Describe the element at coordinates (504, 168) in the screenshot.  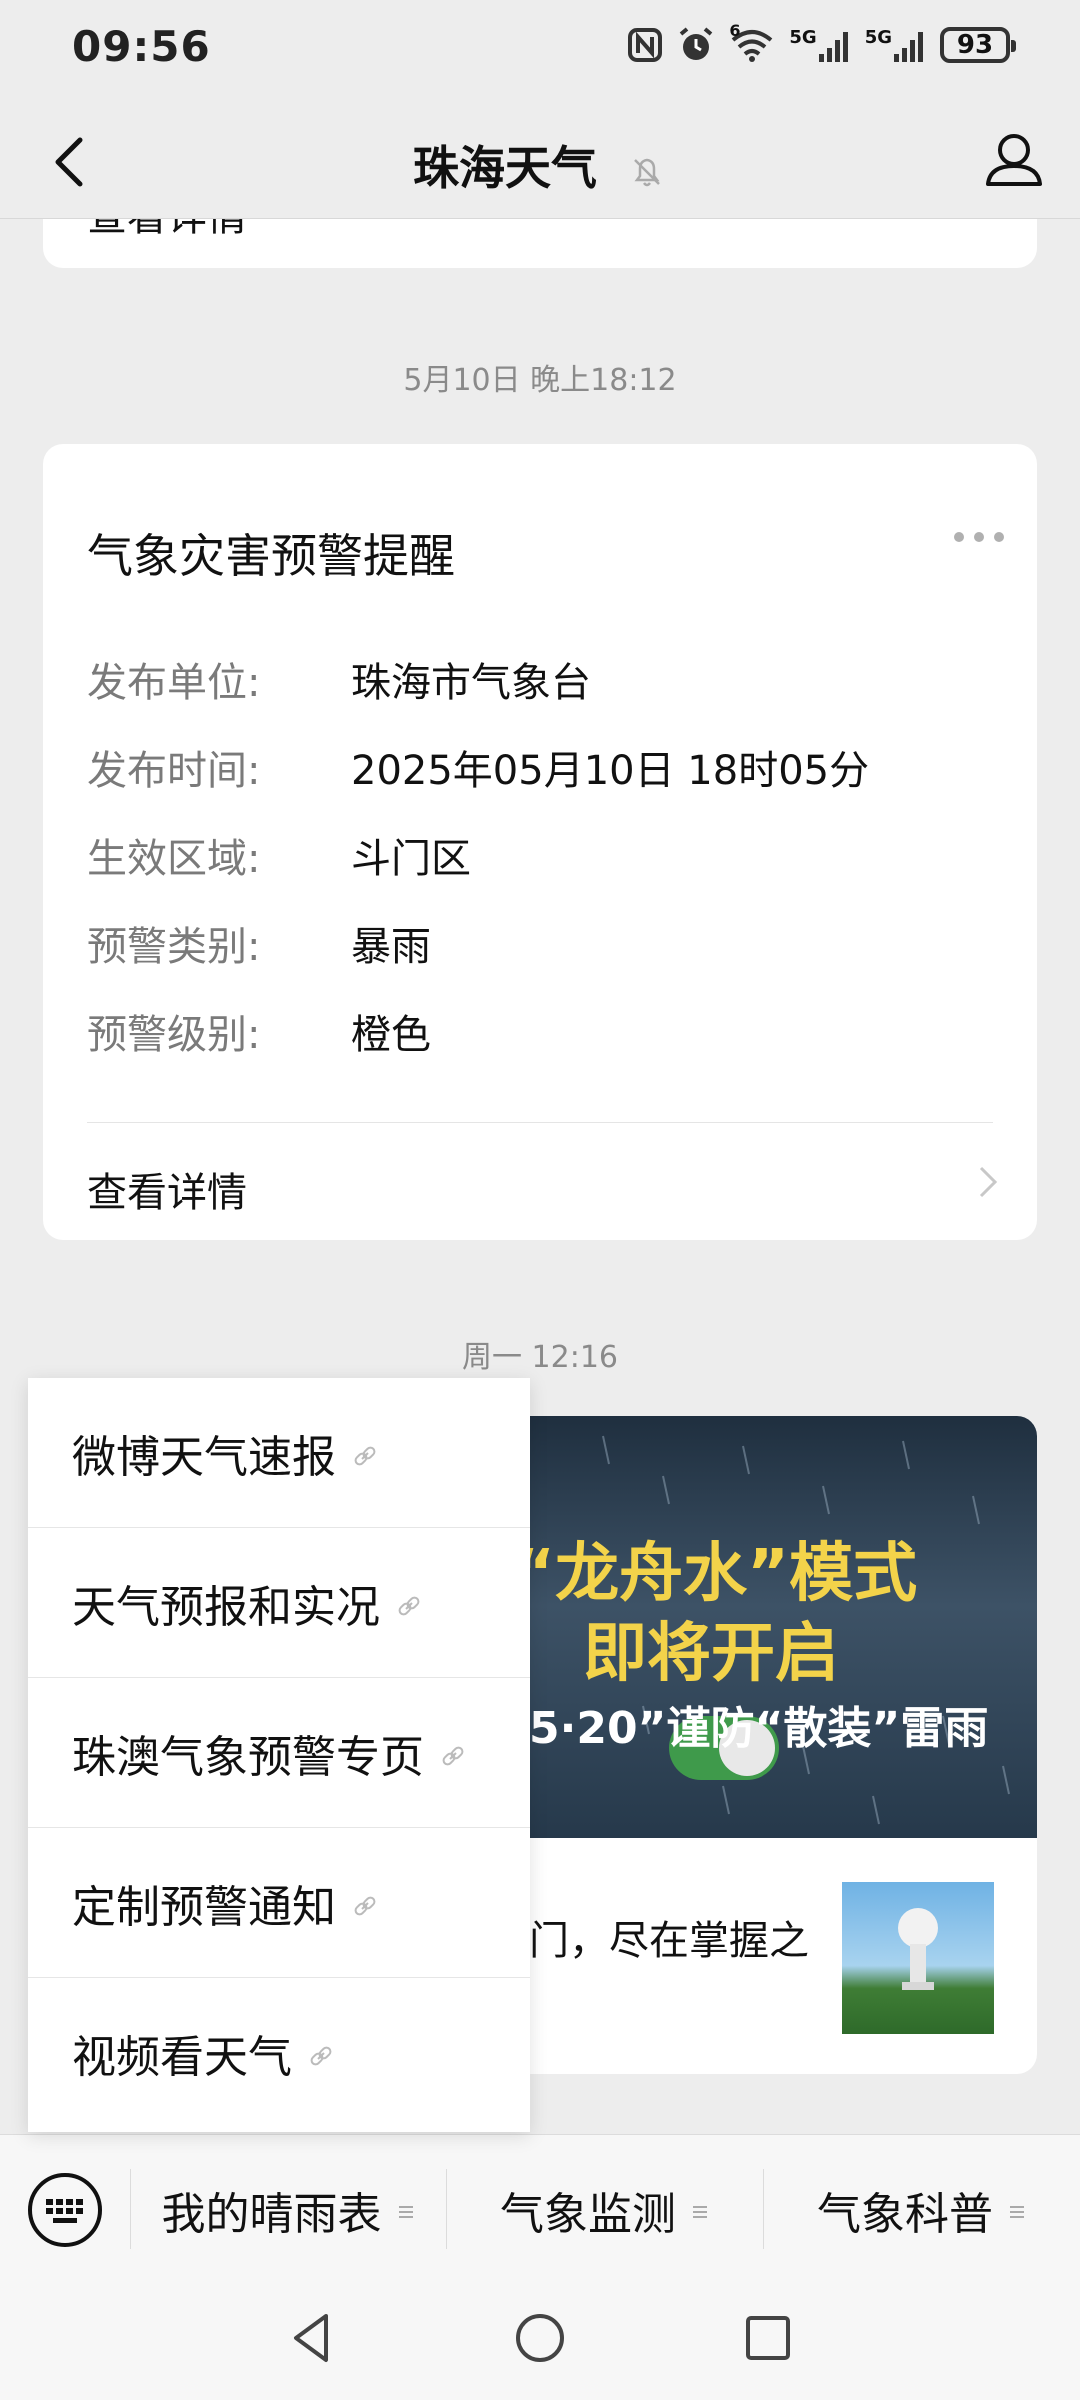
I see `page-title-text: 珠海天气` at that location.